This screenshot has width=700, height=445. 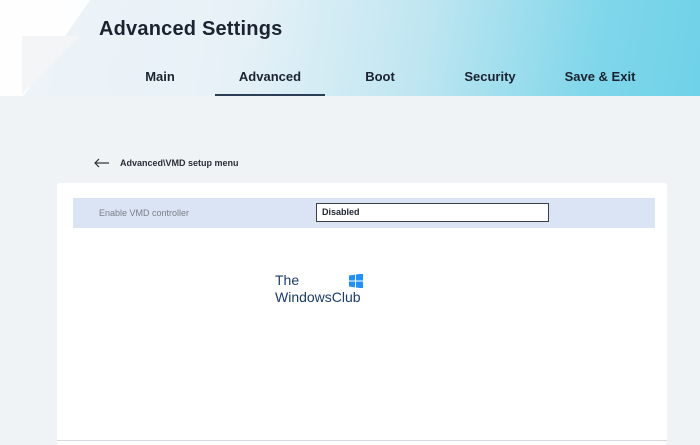 What do you see at coordinates (380, 78) in the screenshot?
I see `tab-boot: Boot` at bounding box center [380, 78].